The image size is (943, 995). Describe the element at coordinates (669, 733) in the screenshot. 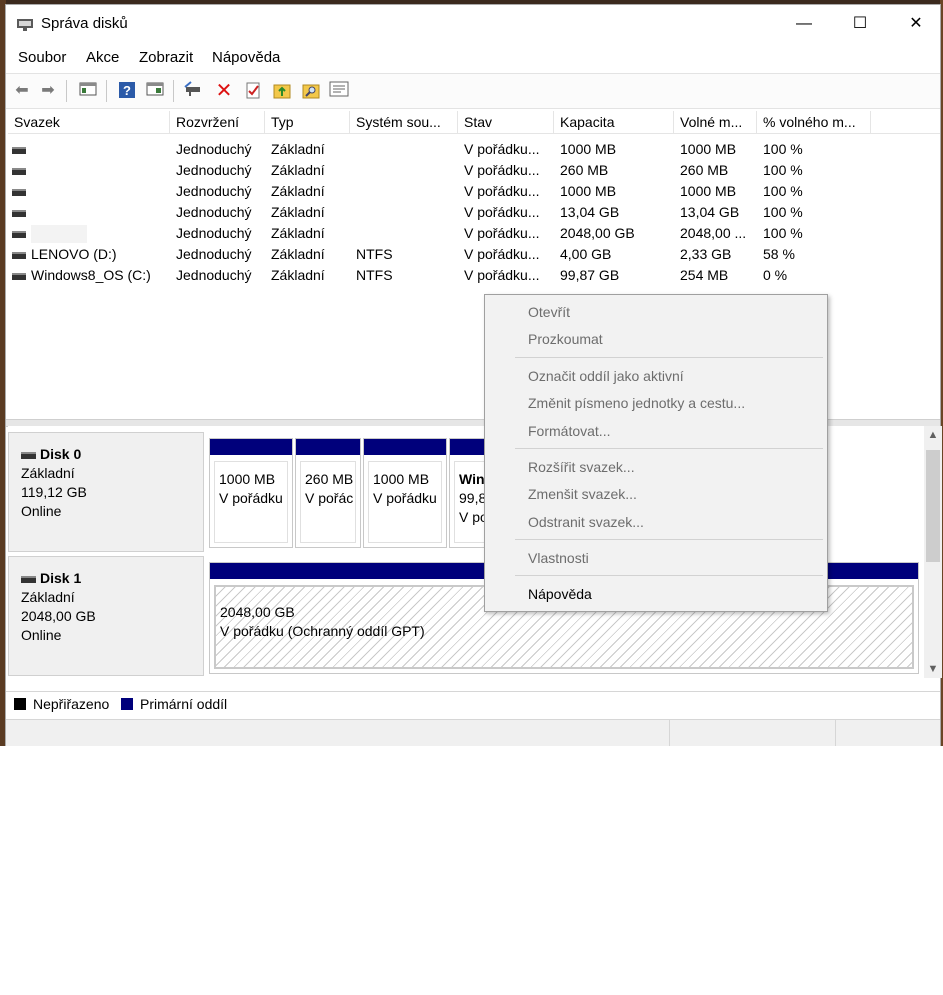

I see `status-separator` at that location.